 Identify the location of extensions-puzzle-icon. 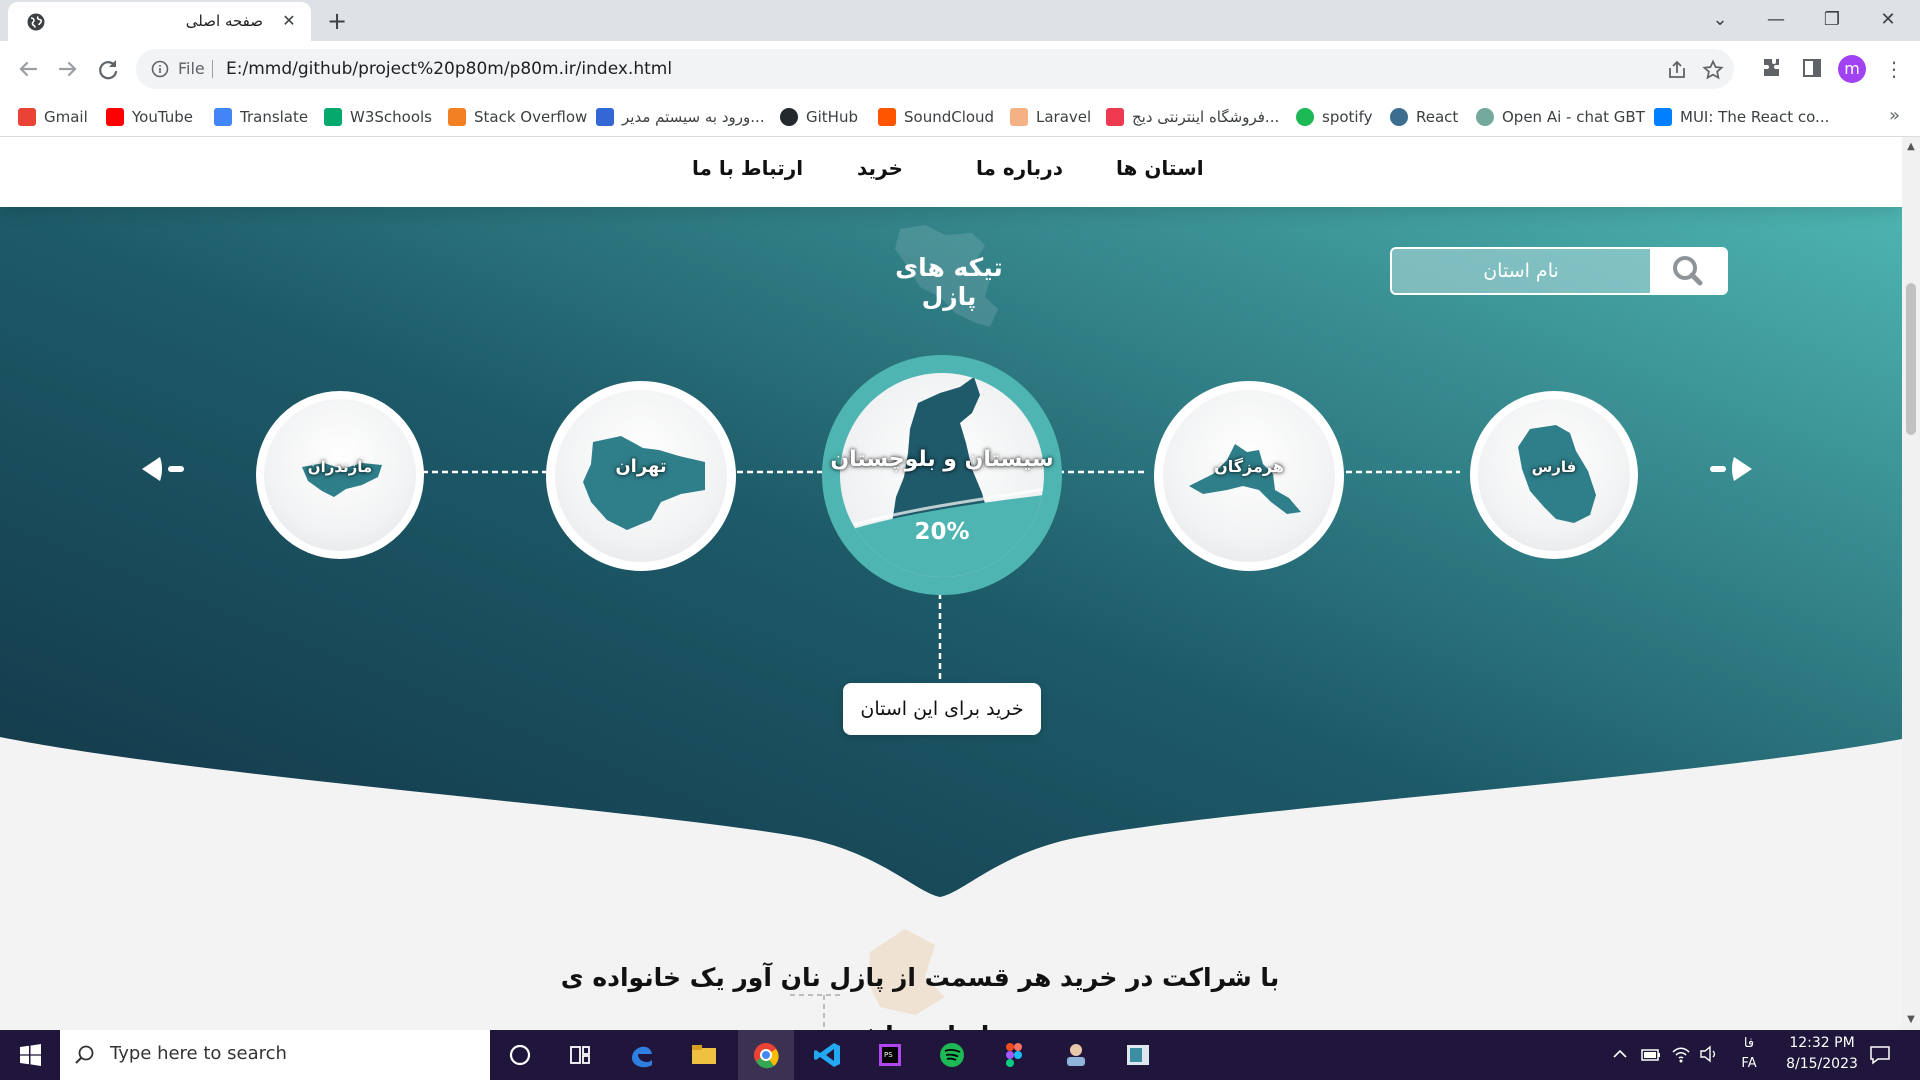
(1772, 68).